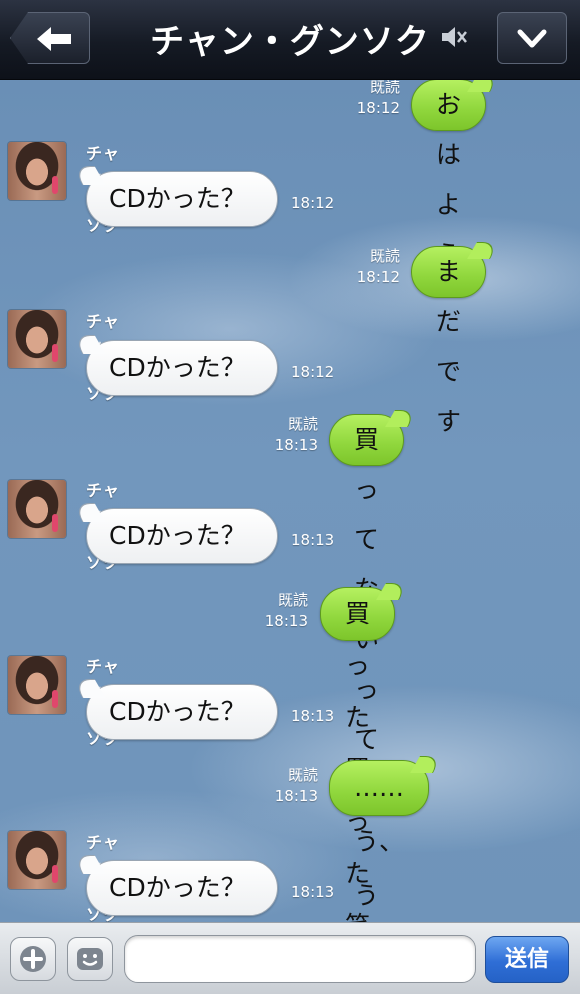 This screenshot has width=580, height=994. I want to click on message-input-bar: 送信, so click(290, 958).